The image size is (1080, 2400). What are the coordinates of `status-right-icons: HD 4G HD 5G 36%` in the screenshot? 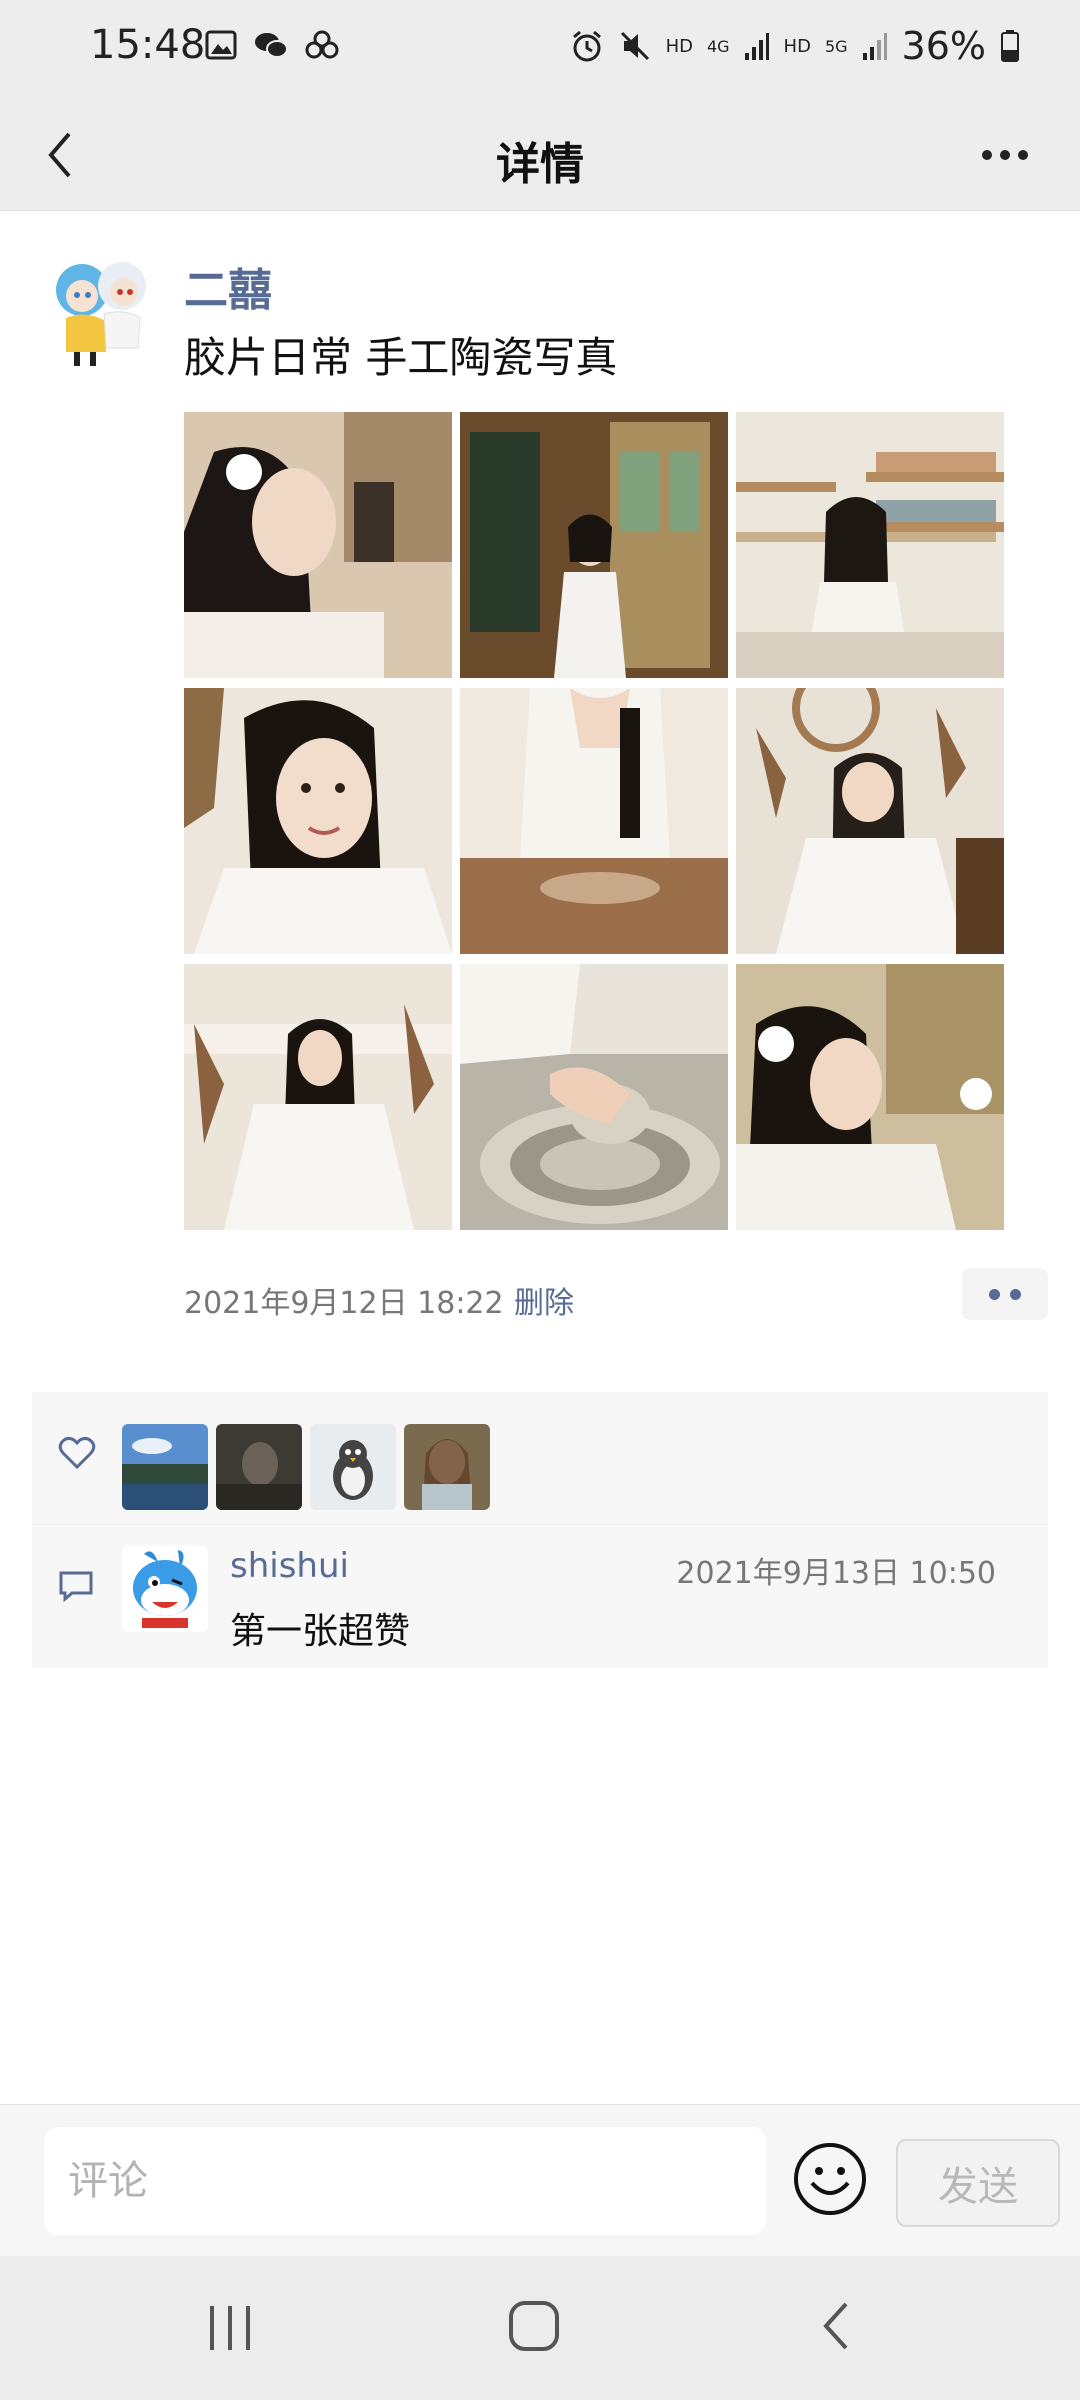 It's located at (795, 46).